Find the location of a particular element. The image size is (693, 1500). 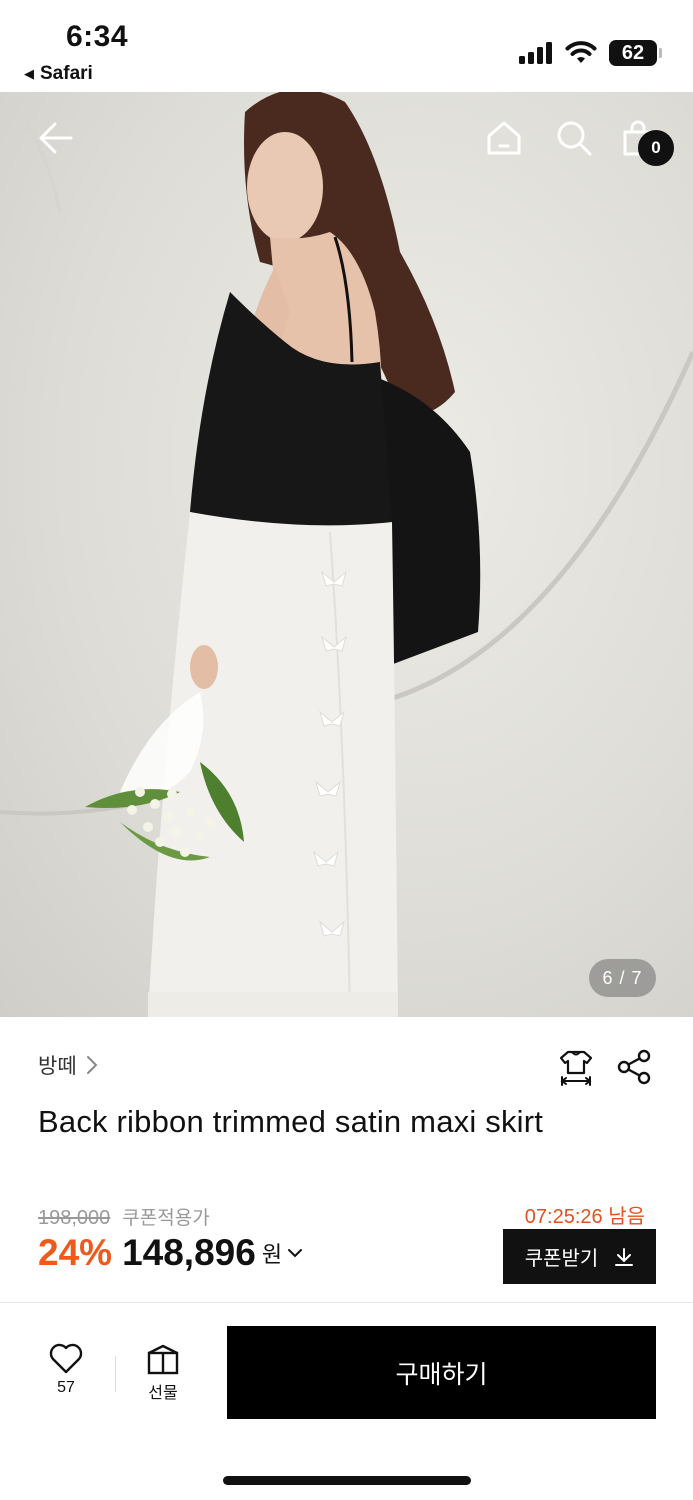

back-button is located at coordinates (56, 138).